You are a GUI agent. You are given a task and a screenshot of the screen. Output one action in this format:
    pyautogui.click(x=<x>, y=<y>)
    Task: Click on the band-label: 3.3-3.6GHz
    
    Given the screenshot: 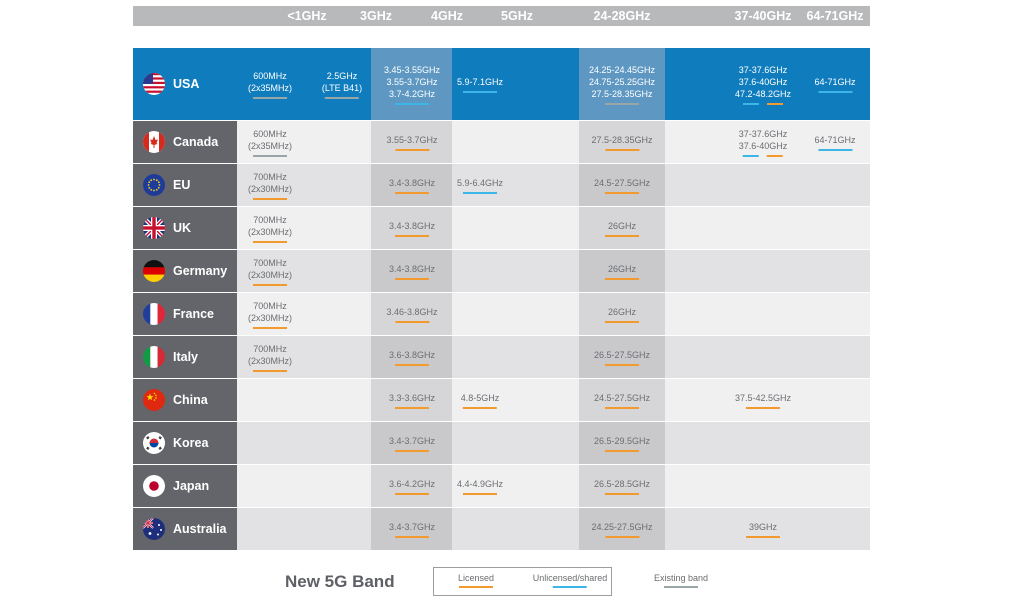 What is the action you would take?
    pyautogui.click(x=412, y=398)
    